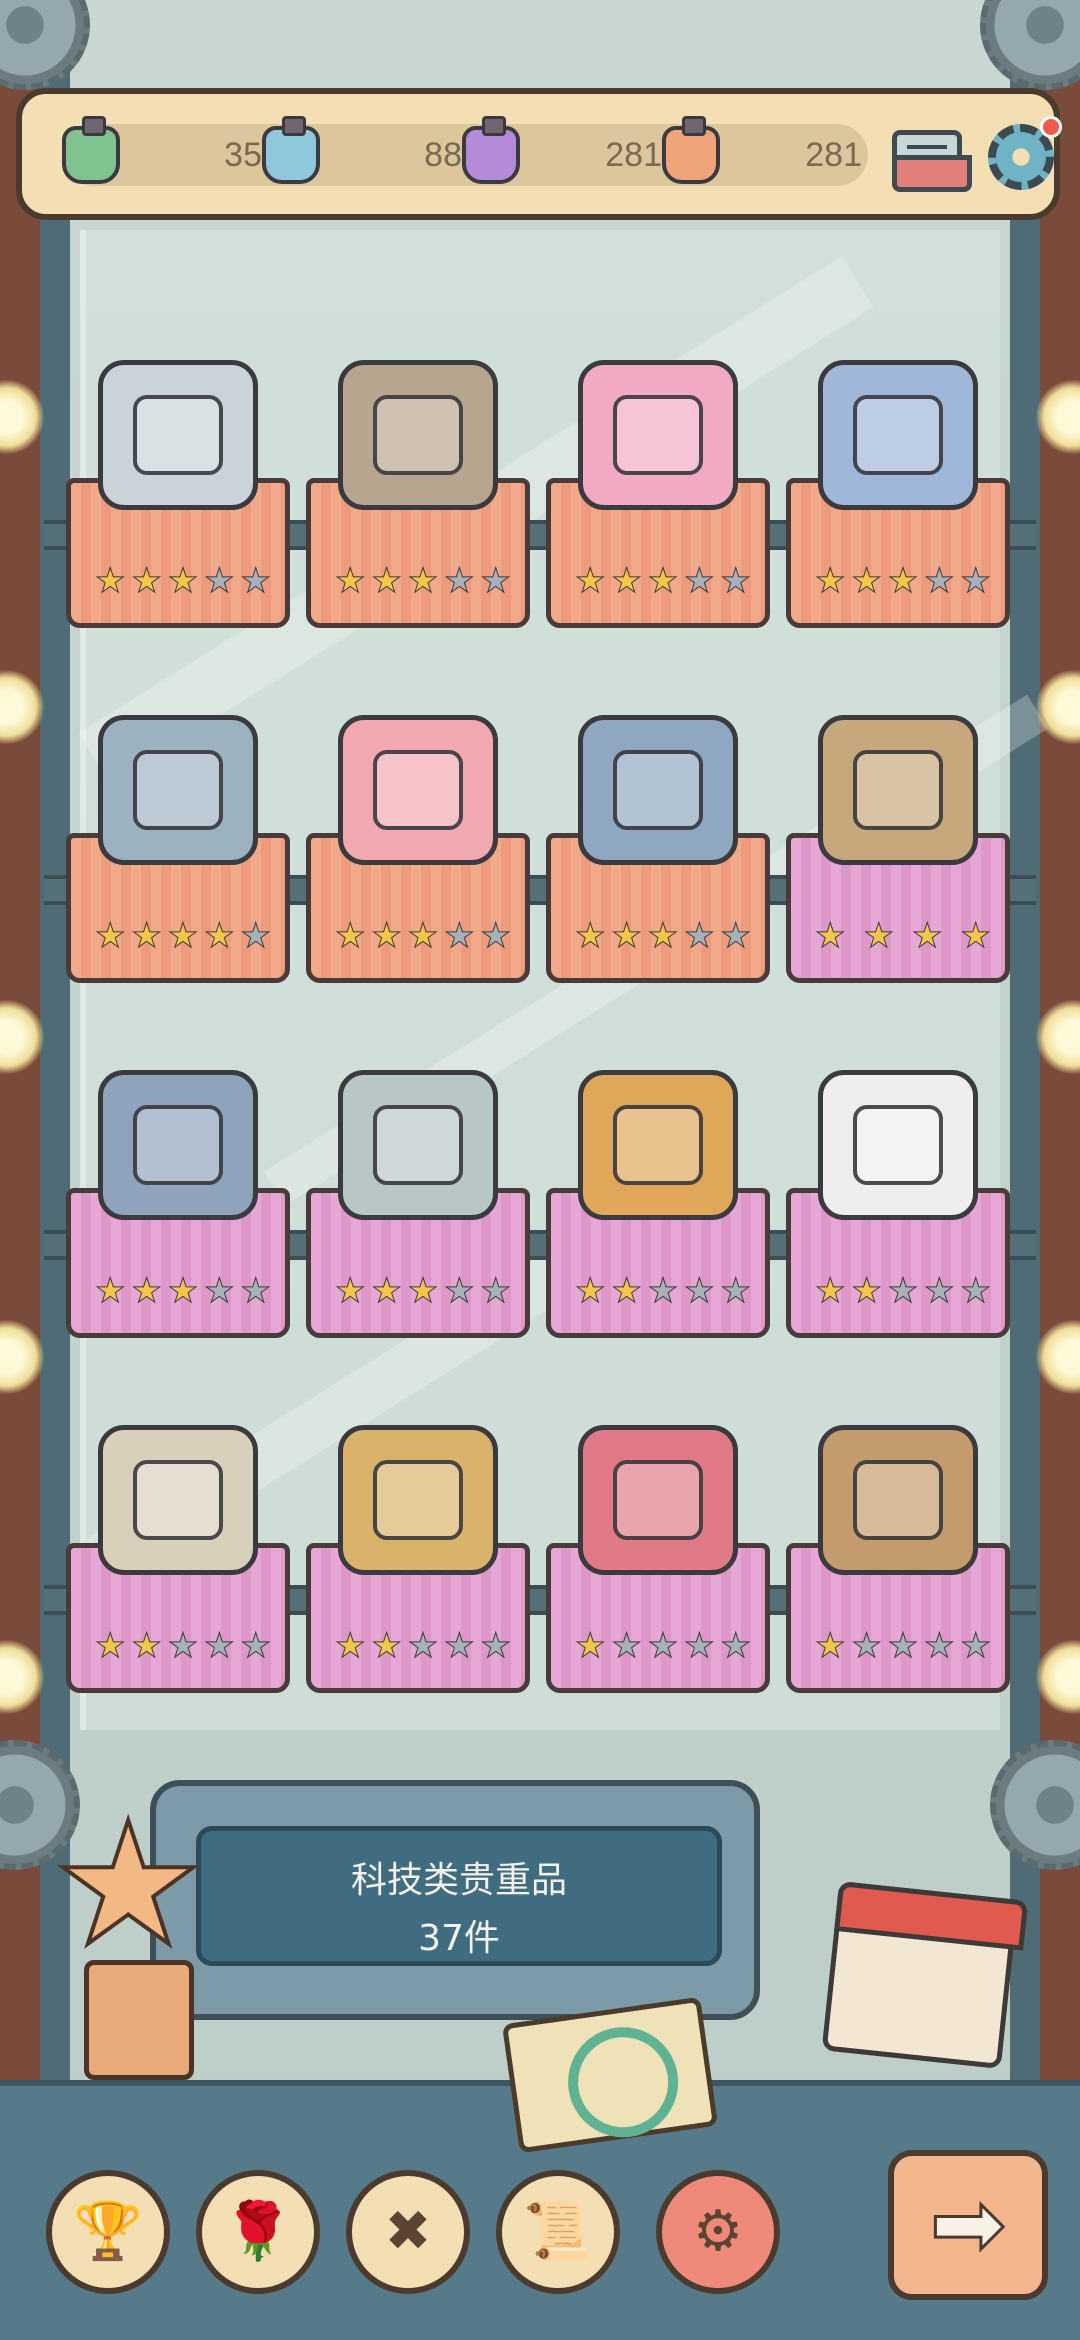 The height and width of the screenshot is (2340, 1080). I want to click on shelf-item-robot-arm-machine: ★ ★ ★ ★ ★, so click(178, 510).